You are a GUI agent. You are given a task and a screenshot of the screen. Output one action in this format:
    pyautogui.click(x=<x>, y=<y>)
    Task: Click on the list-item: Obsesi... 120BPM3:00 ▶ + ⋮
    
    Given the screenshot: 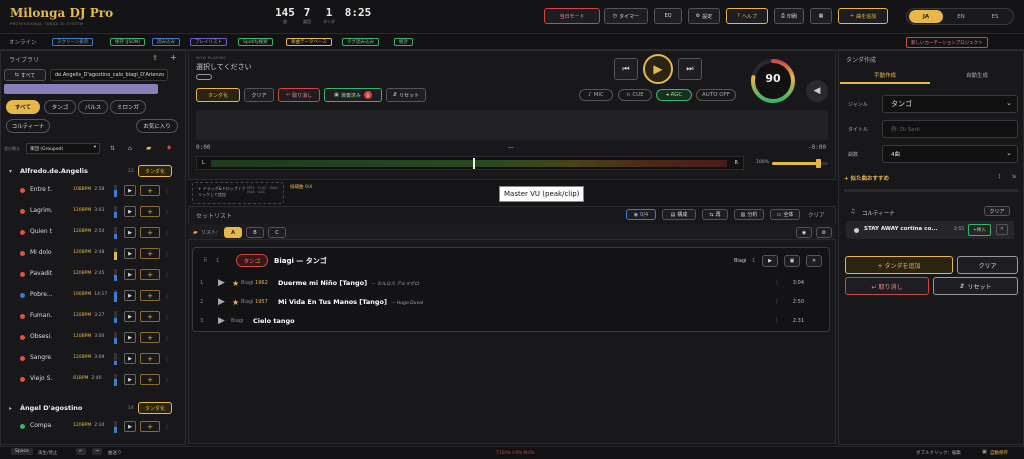 What is the action you would take?
    pyautogui.click(x=92, y=338)
    